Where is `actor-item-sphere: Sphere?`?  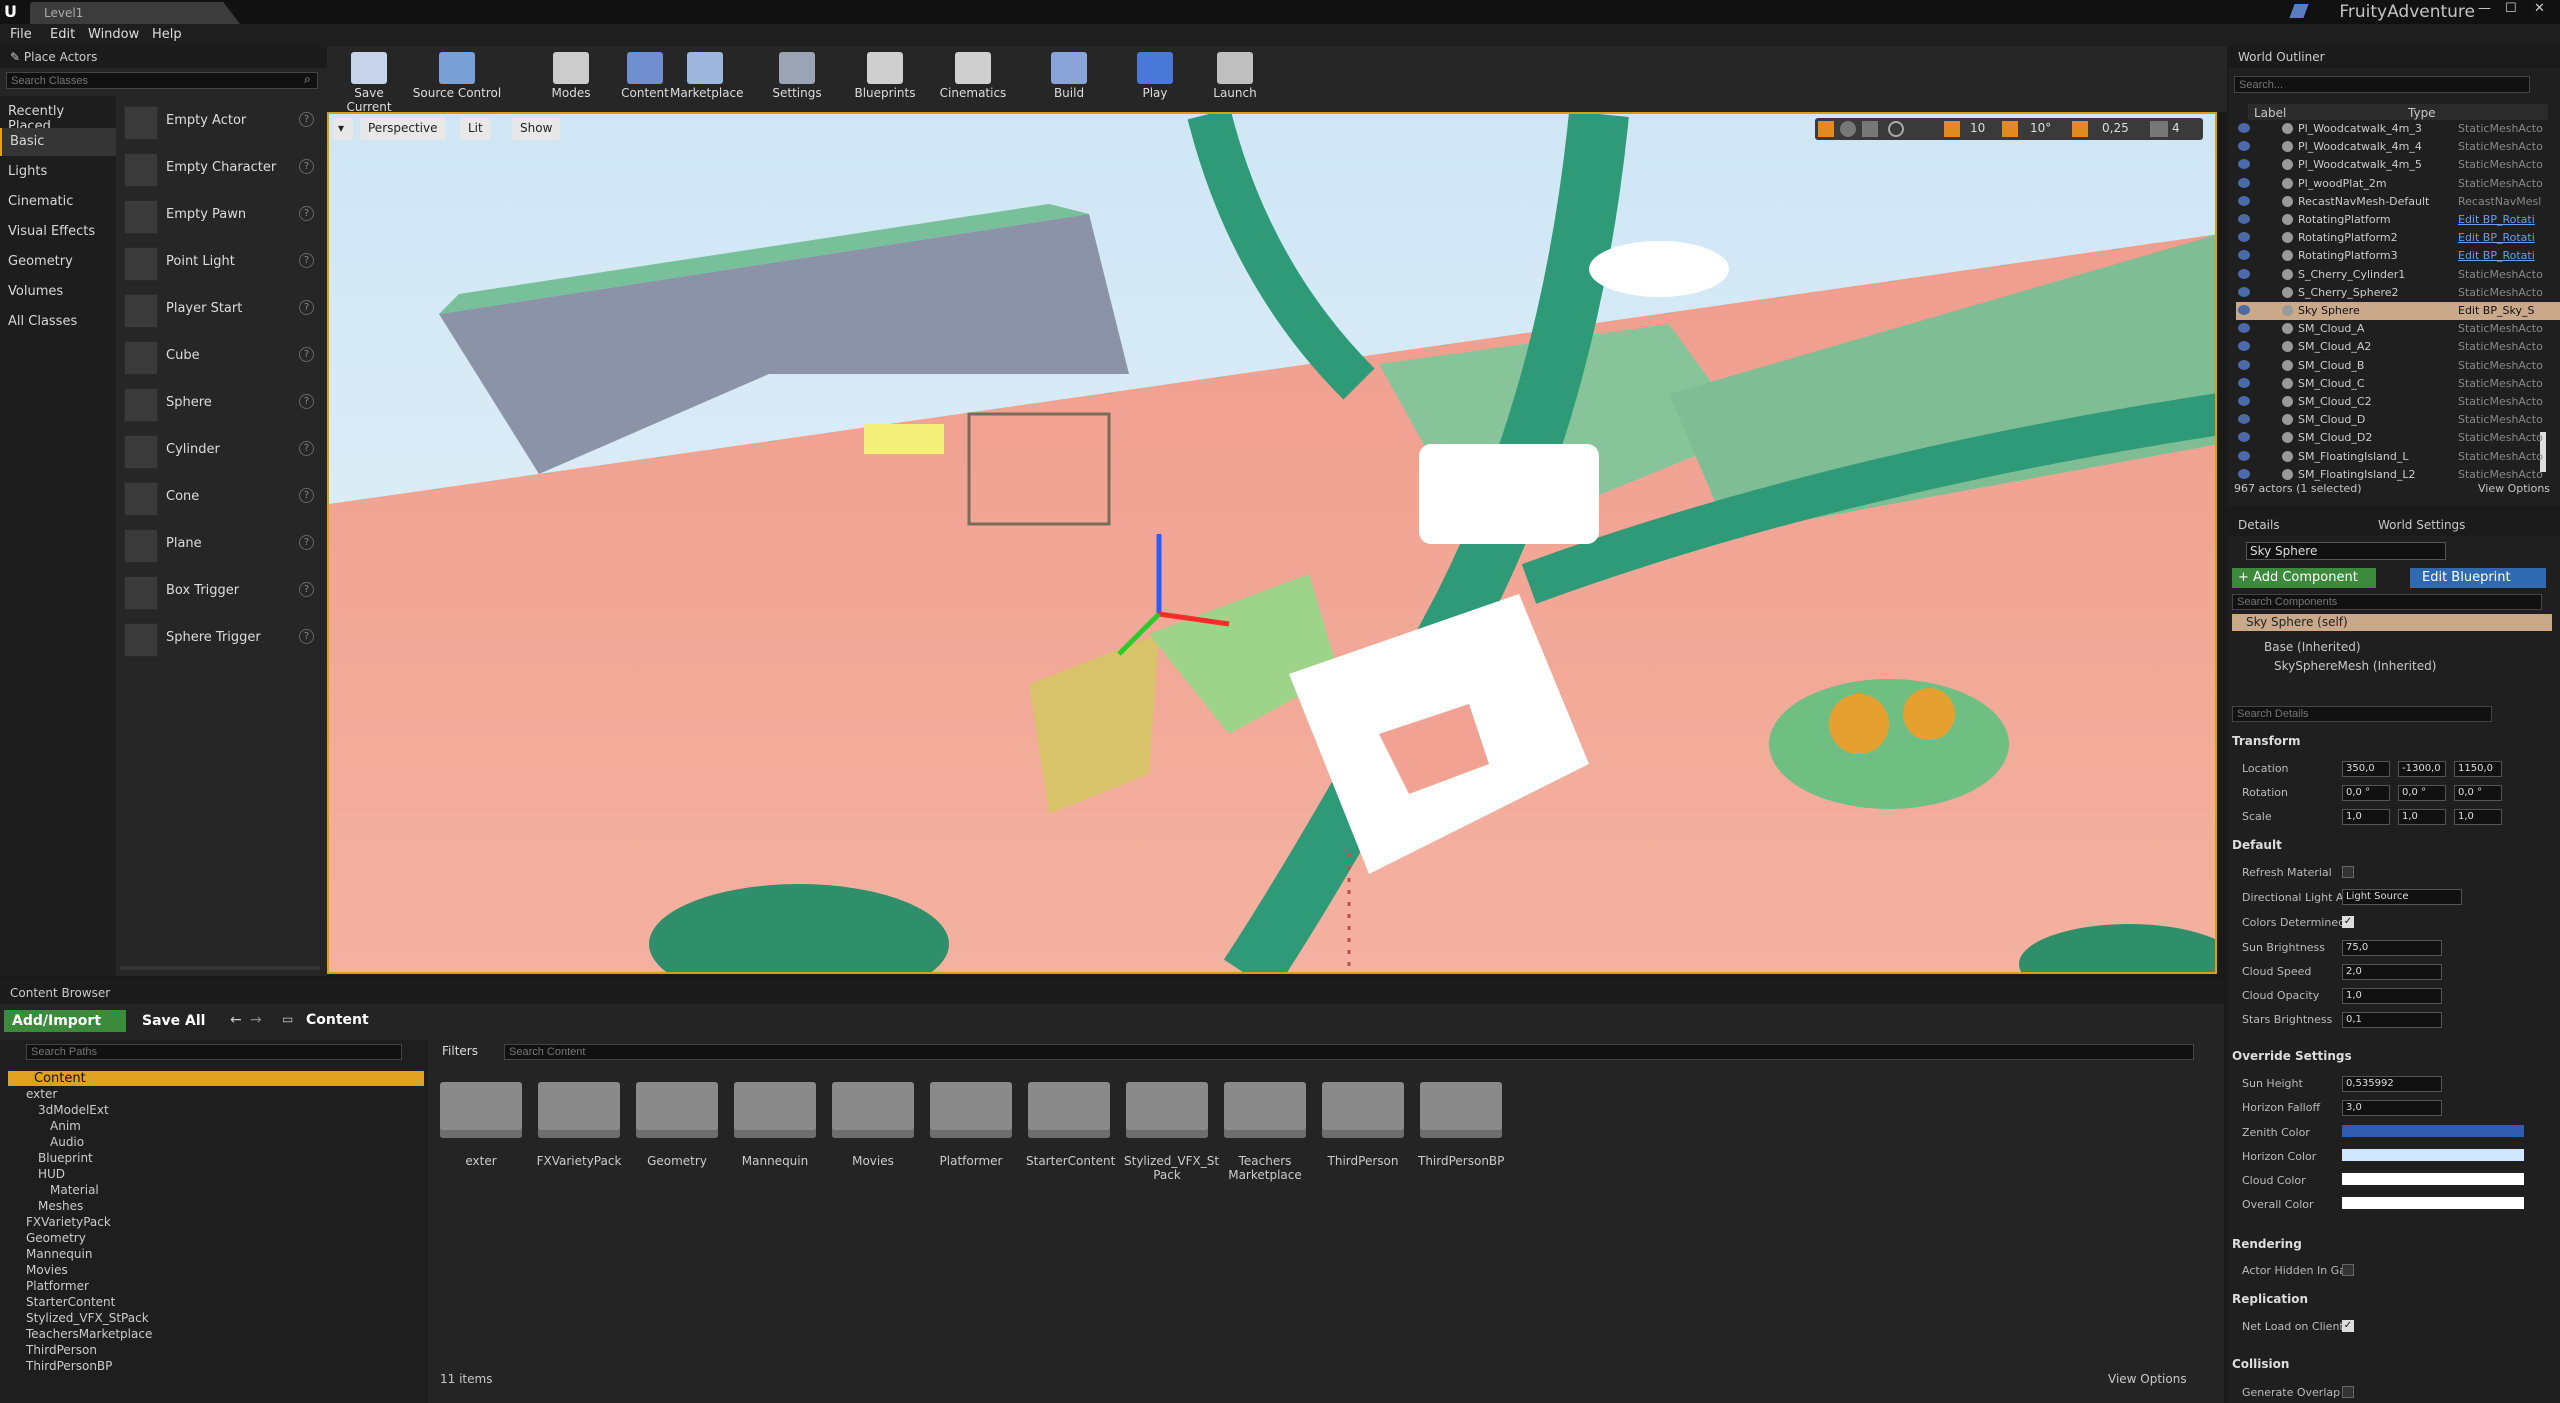
actor-item-sphere: Sphere? is located at coordinates (220, 404).